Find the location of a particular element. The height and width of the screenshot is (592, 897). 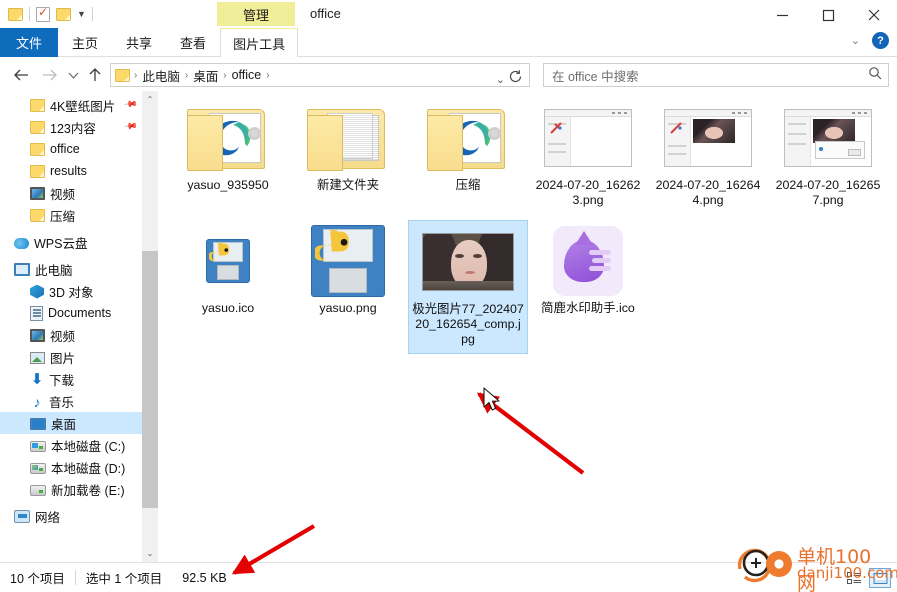

sidebar-item-18: 网络 is located at coordinates (71, 516).